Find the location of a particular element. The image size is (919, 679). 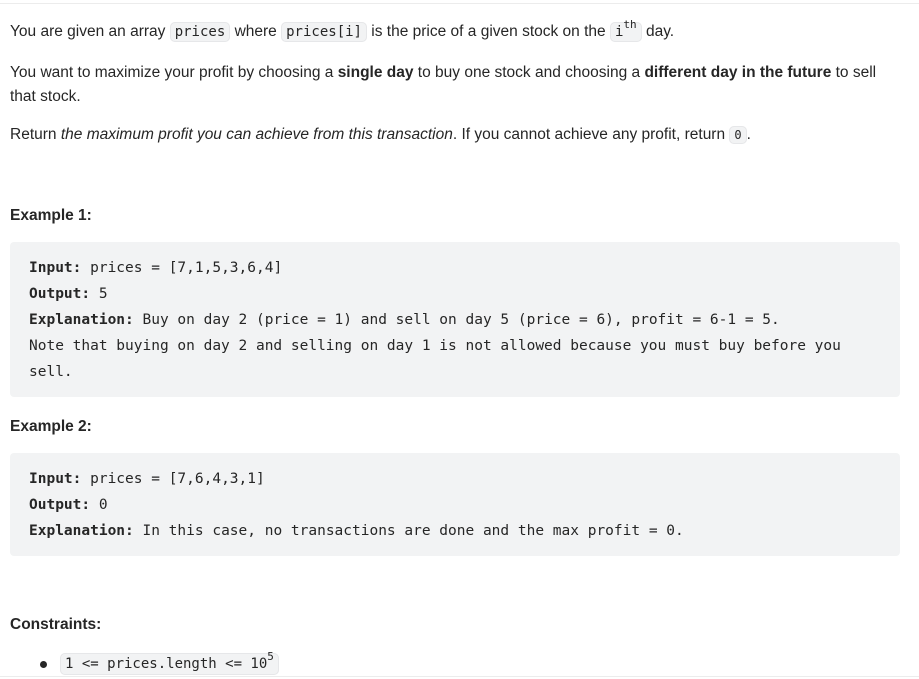

bold-text: different day in the future is located at coordinates (738, 72).